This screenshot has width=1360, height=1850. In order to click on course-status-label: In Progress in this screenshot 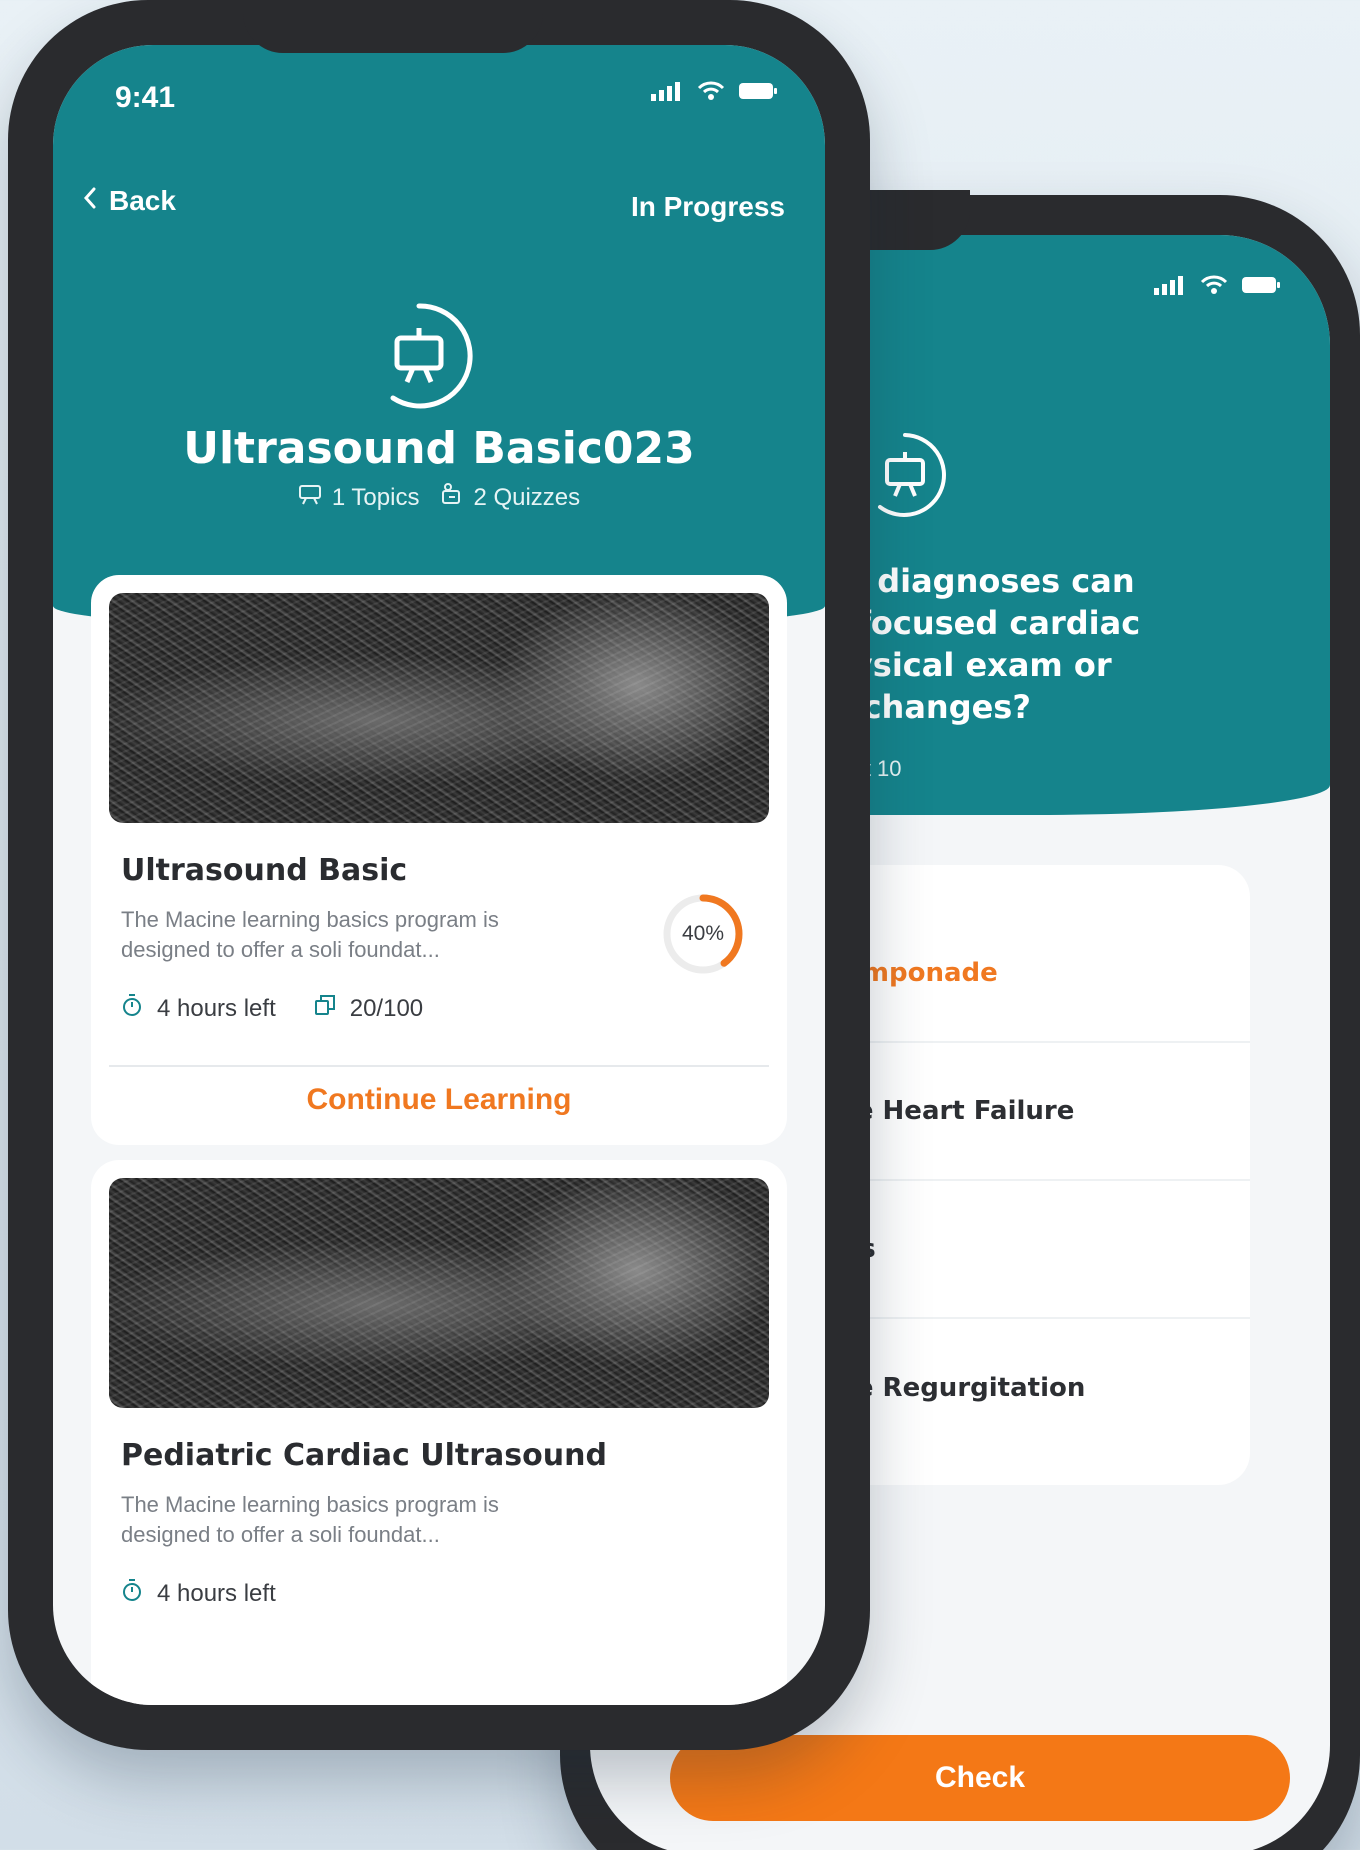, I will do `click(707, 206)`.